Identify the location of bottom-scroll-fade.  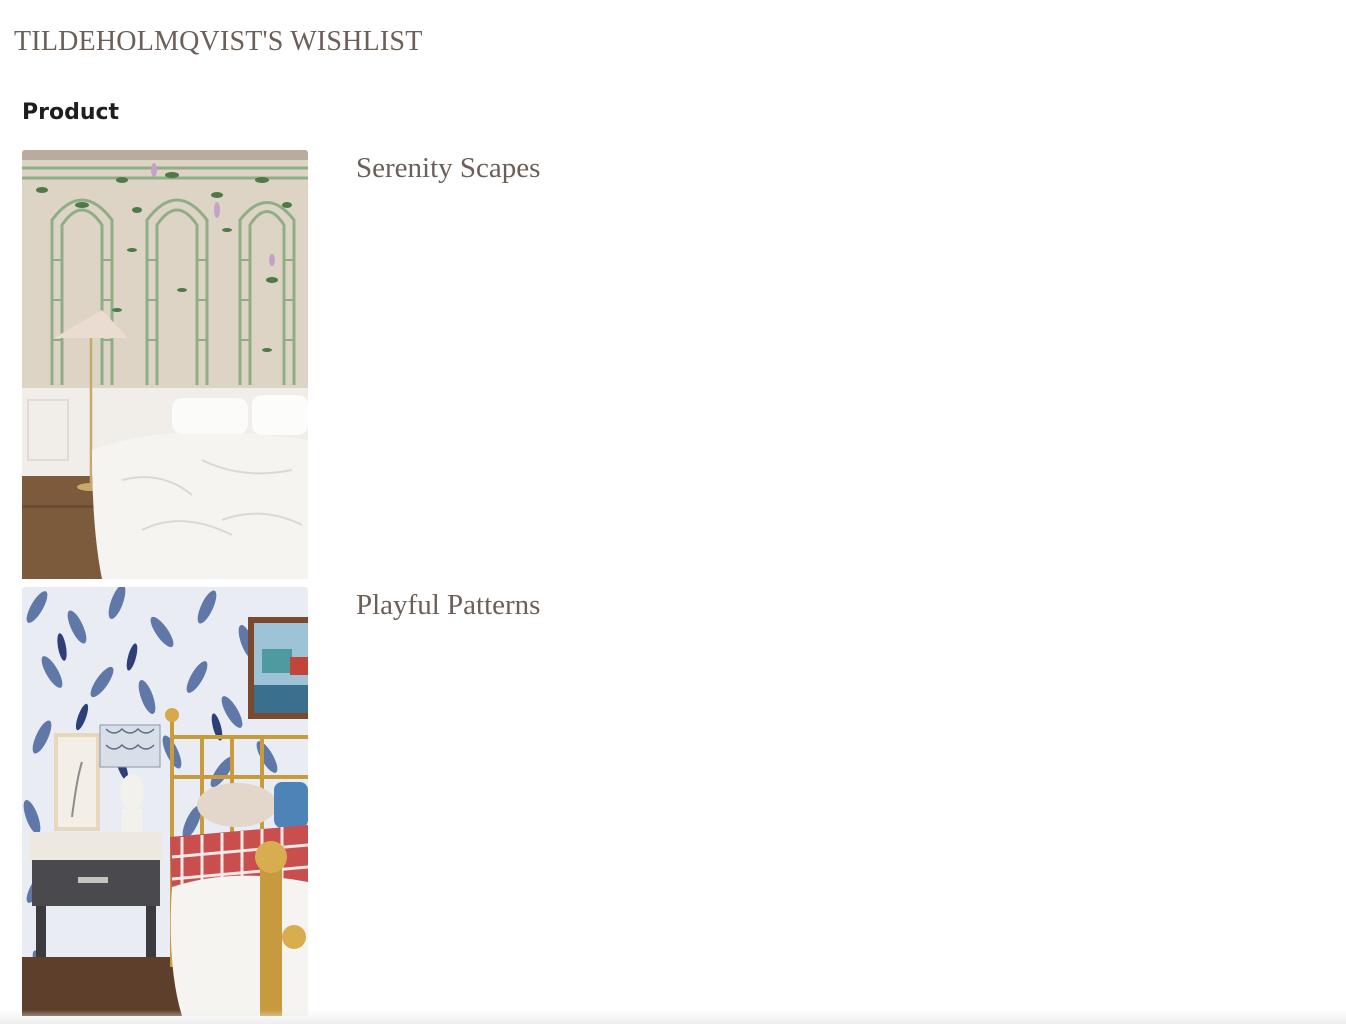
(673, 1017).